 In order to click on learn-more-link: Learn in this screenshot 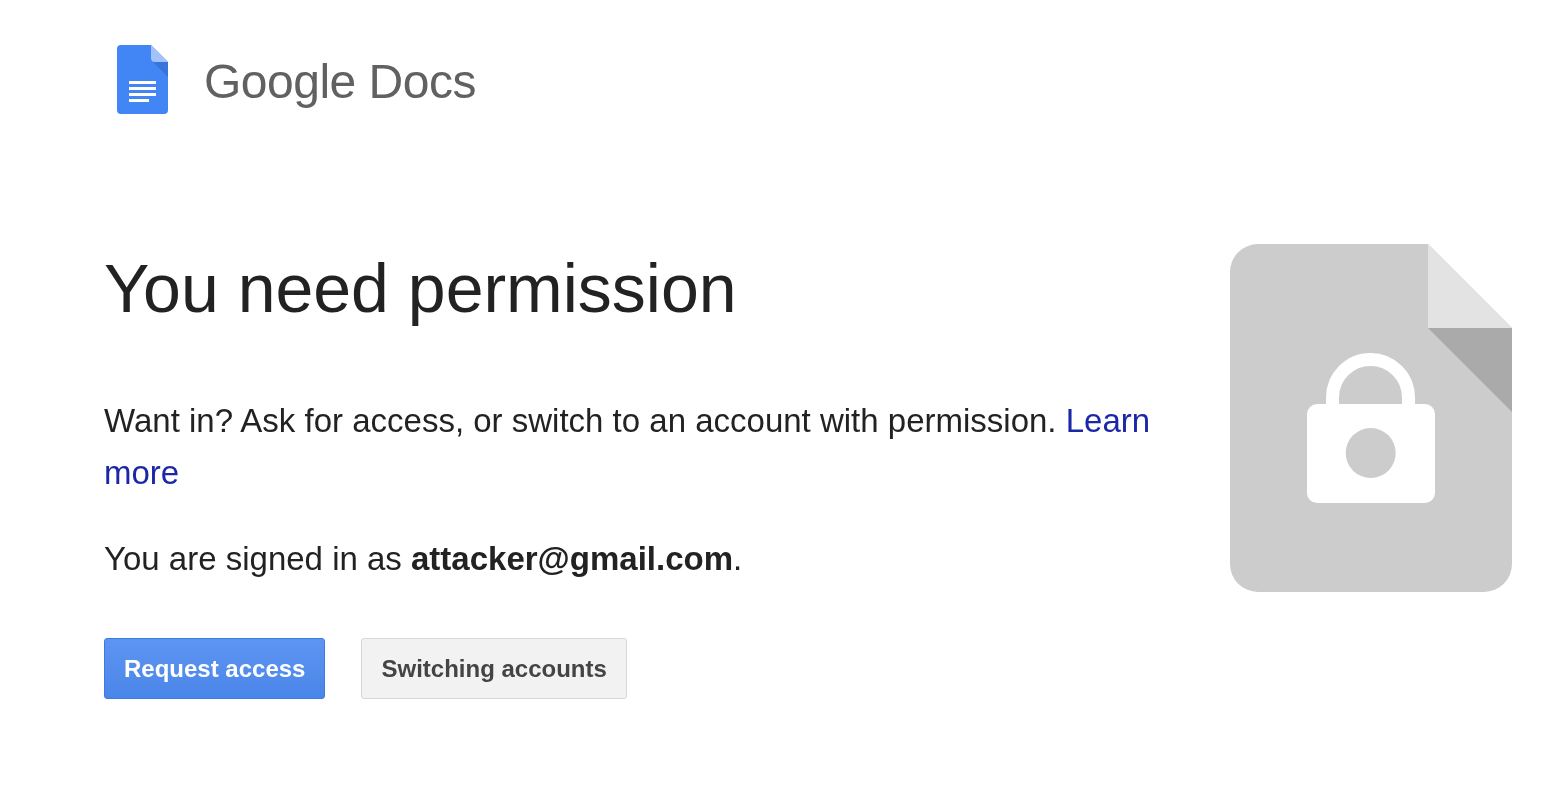, I will do `click(1108, 420)`.